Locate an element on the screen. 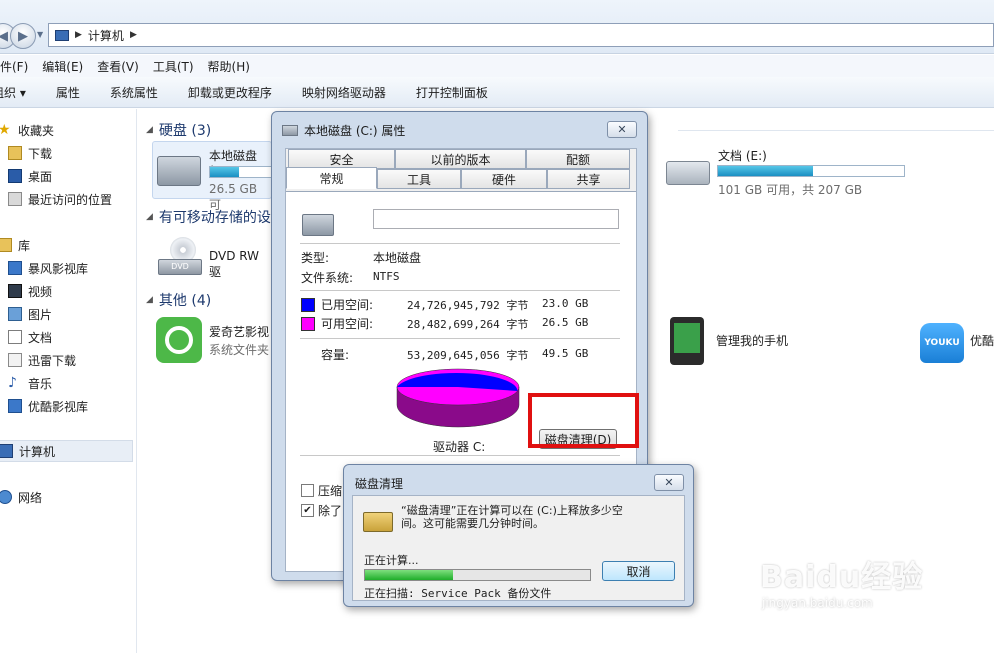 The width and height of the screenshot is (994, 653). organize-button: 组织 ▾ is located at coordinates (13, 92).